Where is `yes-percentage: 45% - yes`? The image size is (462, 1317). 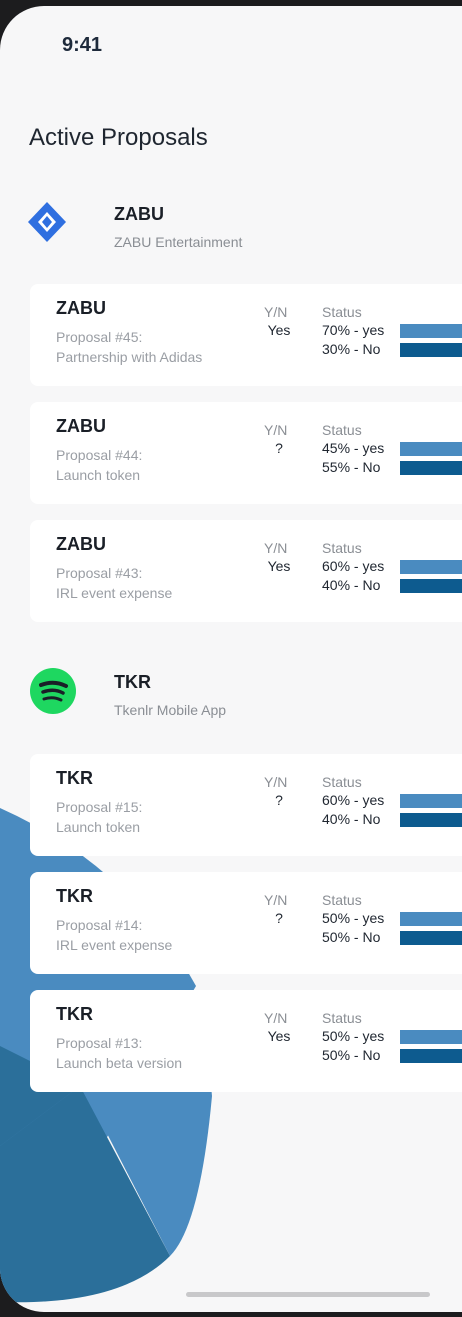 yes-percentage: 45% - yes is located at coordinates (353, 448).